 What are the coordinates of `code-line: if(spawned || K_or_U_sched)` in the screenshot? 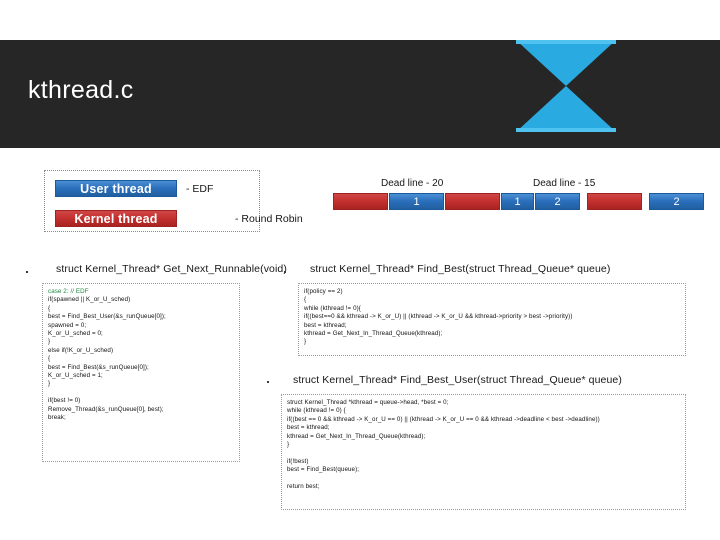 It's located at (89, 300).